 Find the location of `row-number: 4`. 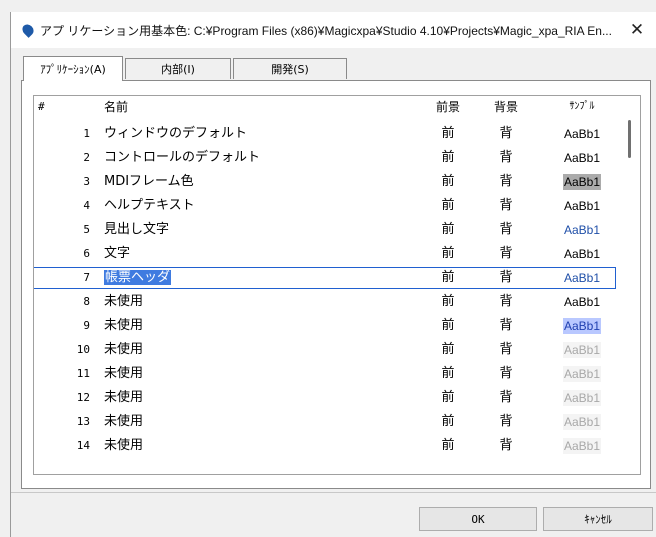

row-number: 4 is located at coordinates (86, 205).